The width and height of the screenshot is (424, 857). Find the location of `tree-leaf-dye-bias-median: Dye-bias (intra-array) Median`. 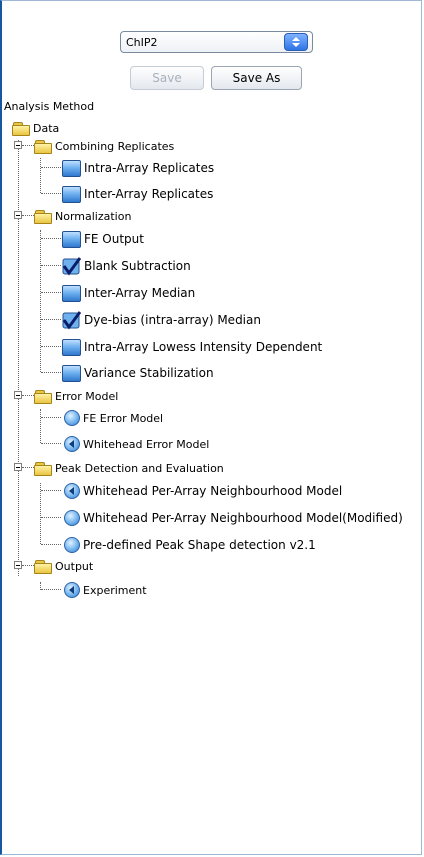

tree-leaf-dye-bias-median: Dye-bias (intra-array) Median is located at coordinates (161, 320).